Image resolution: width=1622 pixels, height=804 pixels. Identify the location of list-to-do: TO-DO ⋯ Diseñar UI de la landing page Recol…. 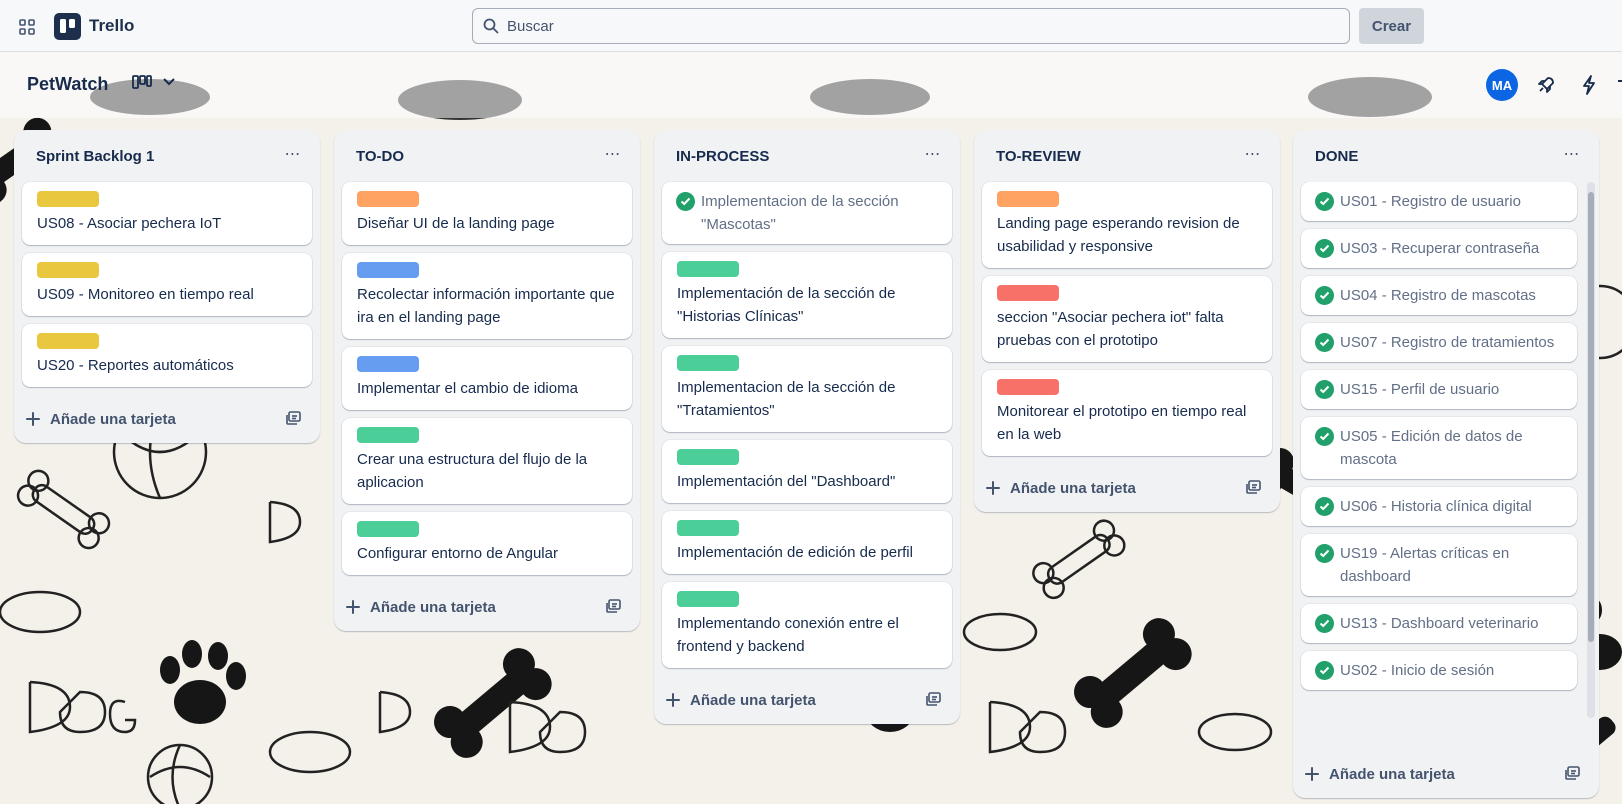
(487, 380).